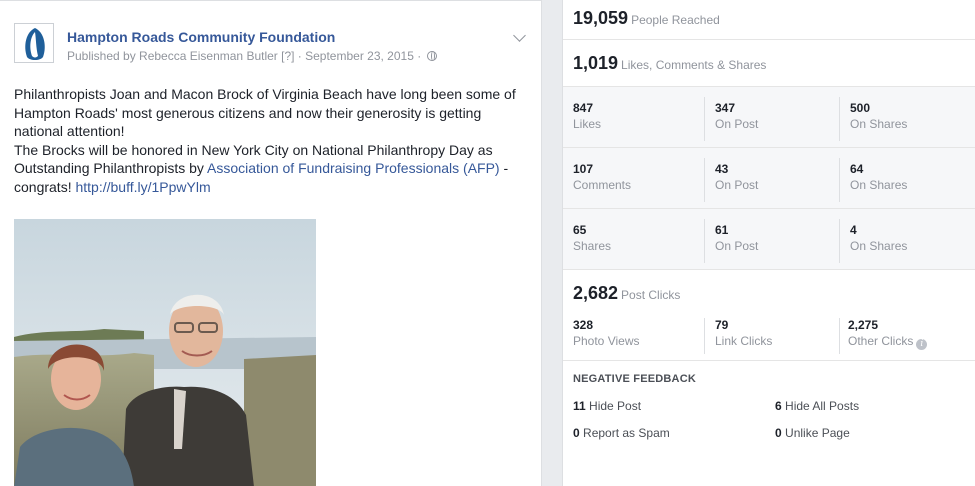 The height and width of the screenshot is (486, 975). Describe the element at coordinates (601, 18) in the screenshot. I see `reach-value: 19,059` at that location.